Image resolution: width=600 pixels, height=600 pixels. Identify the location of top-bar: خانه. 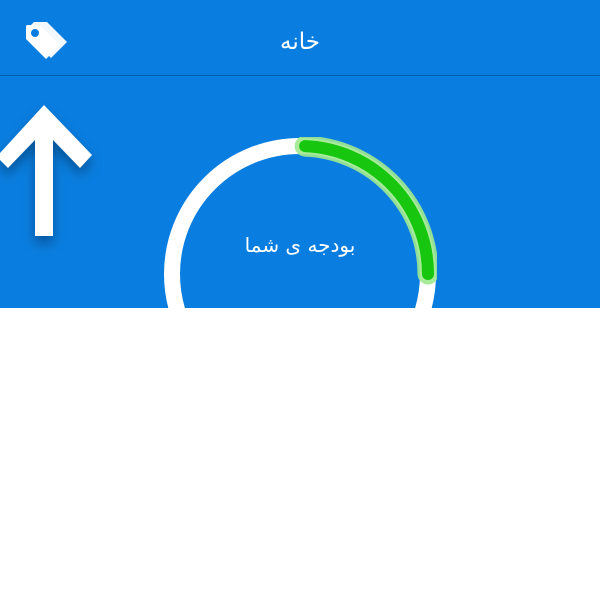
(300, 38).